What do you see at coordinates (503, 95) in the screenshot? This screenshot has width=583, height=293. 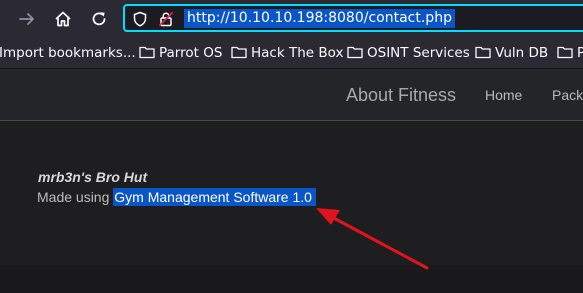 I see `nav-home: Home` at bounding box center [503, 95].